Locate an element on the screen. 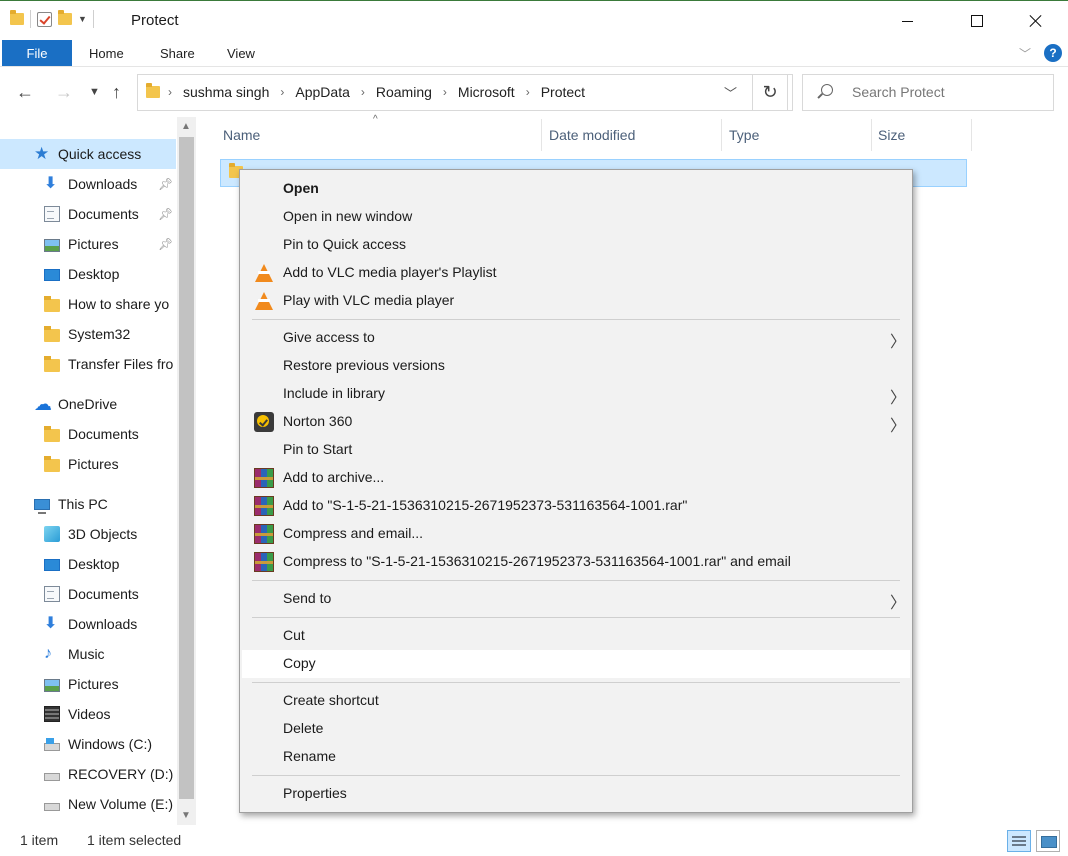 The height and width of the screenshot is (856, 1068). scroll-down-icon: ▼ is located at coordinates (186, 815).